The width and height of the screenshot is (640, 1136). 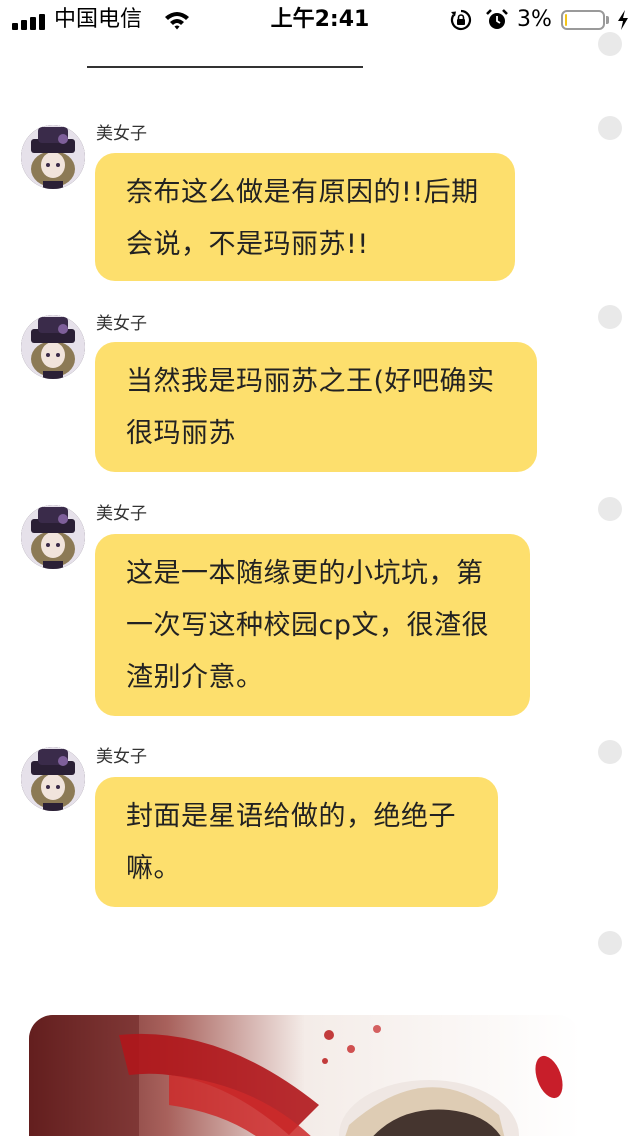 I want to click on message-bubble: 封面是星语给做的，绝绝子 嘛。, so click(x=296, y=842).